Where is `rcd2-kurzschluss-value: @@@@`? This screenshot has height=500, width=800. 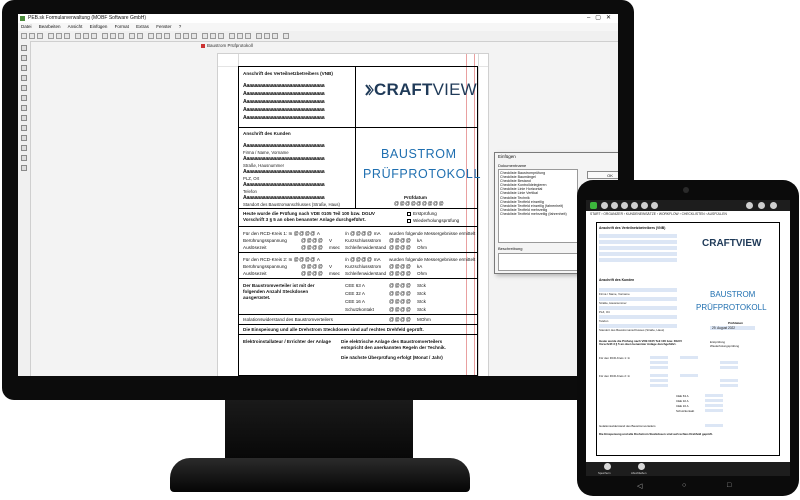 rcd2-kurzschluss-value: @@@@ is located at coordinates (400, 267).